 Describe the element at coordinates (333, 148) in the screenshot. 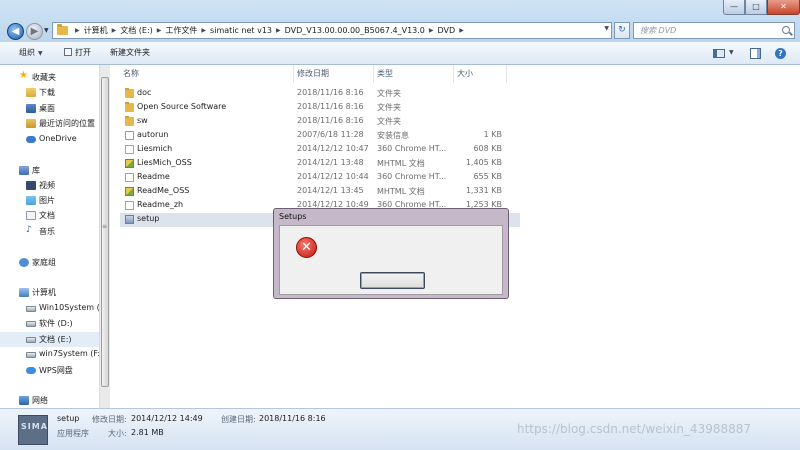

I see `file-date: 2014/12/12 10:47` at that location.